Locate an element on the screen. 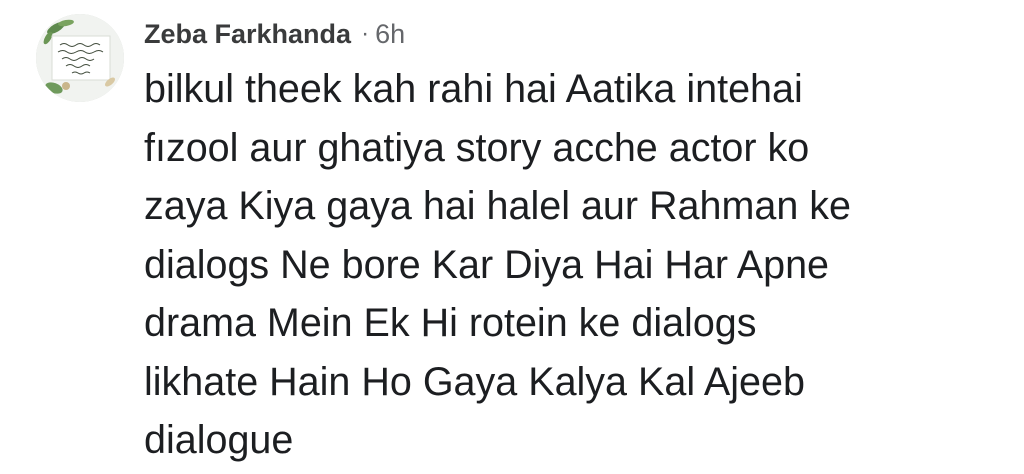 Image resolution: width=1024 pixels, height=474 pixels. comment-text-line: likhate Hain Ho Gaya Kalya Kal Ajeeb is located at coordinates (474, 381).